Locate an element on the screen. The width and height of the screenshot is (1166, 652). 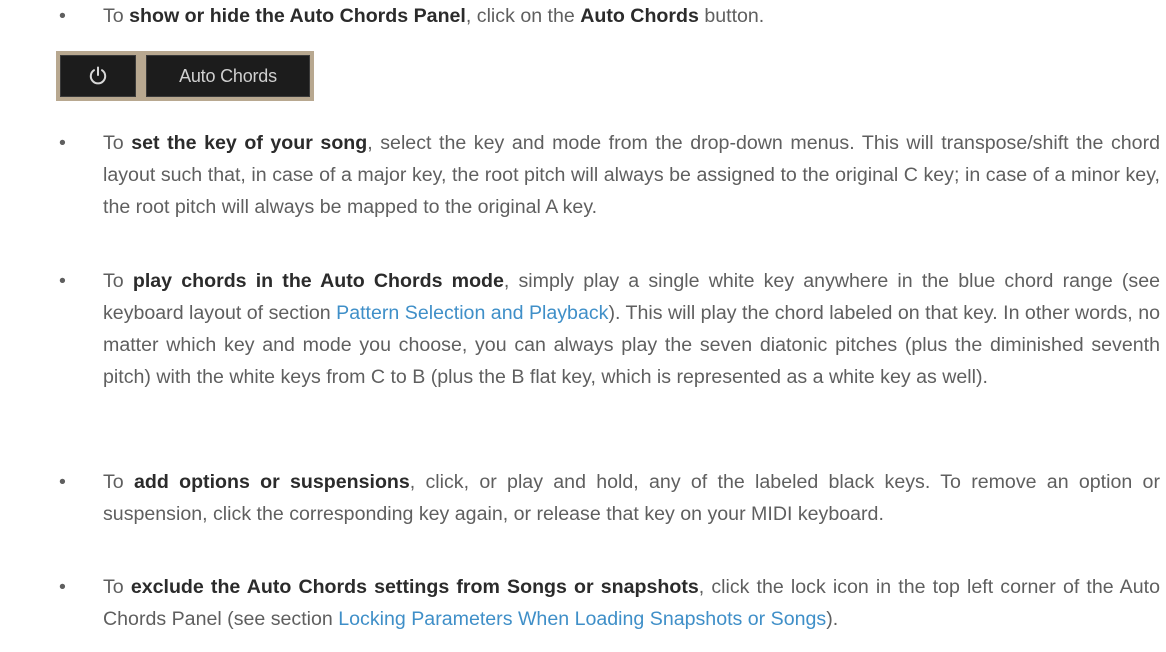
bold-term: set the key of your song is located at coordinates (249, 143).